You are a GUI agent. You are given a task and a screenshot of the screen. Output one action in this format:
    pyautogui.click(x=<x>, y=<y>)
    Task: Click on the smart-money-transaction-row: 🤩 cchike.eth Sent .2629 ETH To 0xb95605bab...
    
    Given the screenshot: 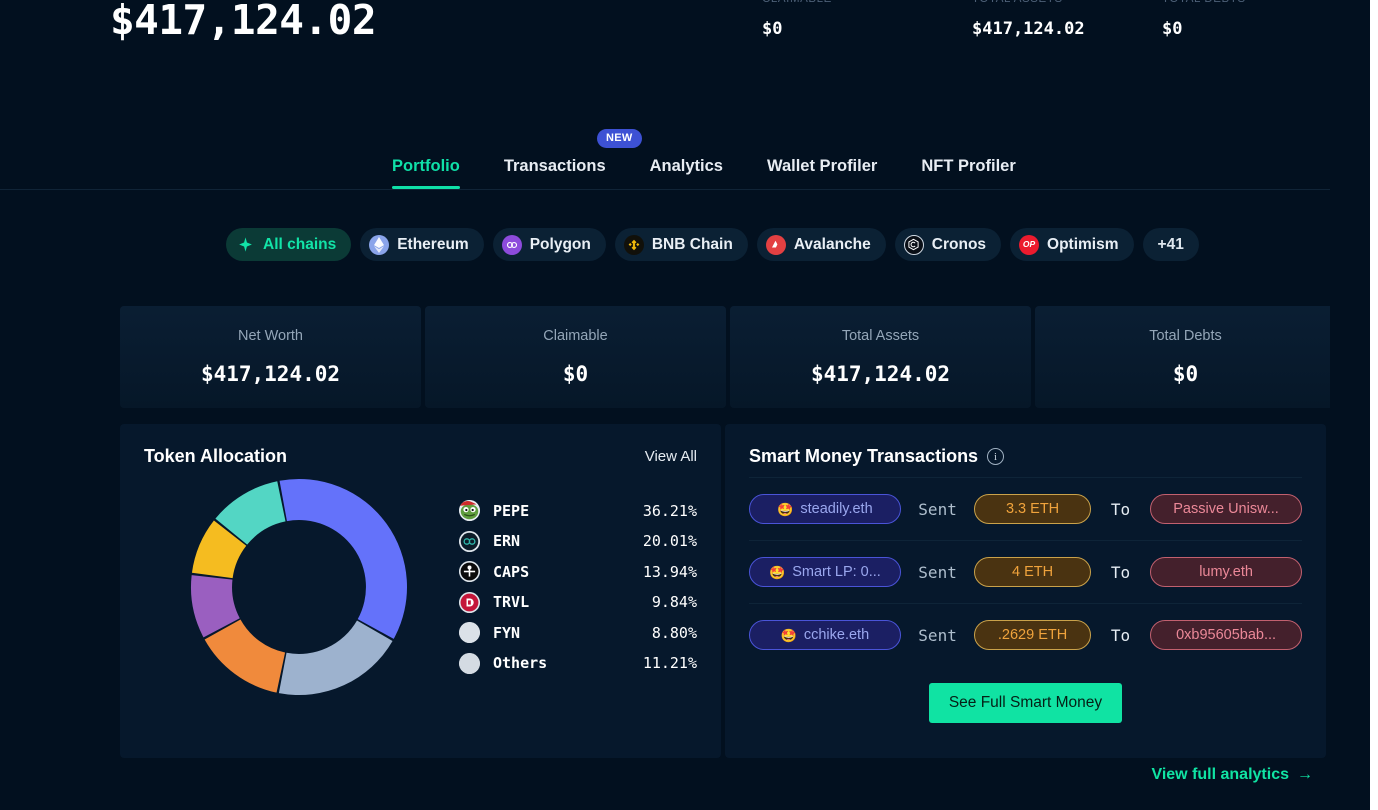 What is the action you would take?
    pyautogui.click(x=1025, y=634)
    